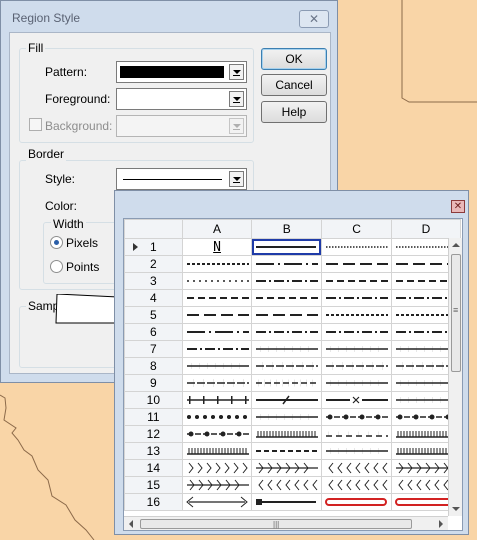 The height and width of the screenshot is (540, 477). Describe the element at coordinates (356, 229) in the screenshot. I see `column-header: C` at that location.